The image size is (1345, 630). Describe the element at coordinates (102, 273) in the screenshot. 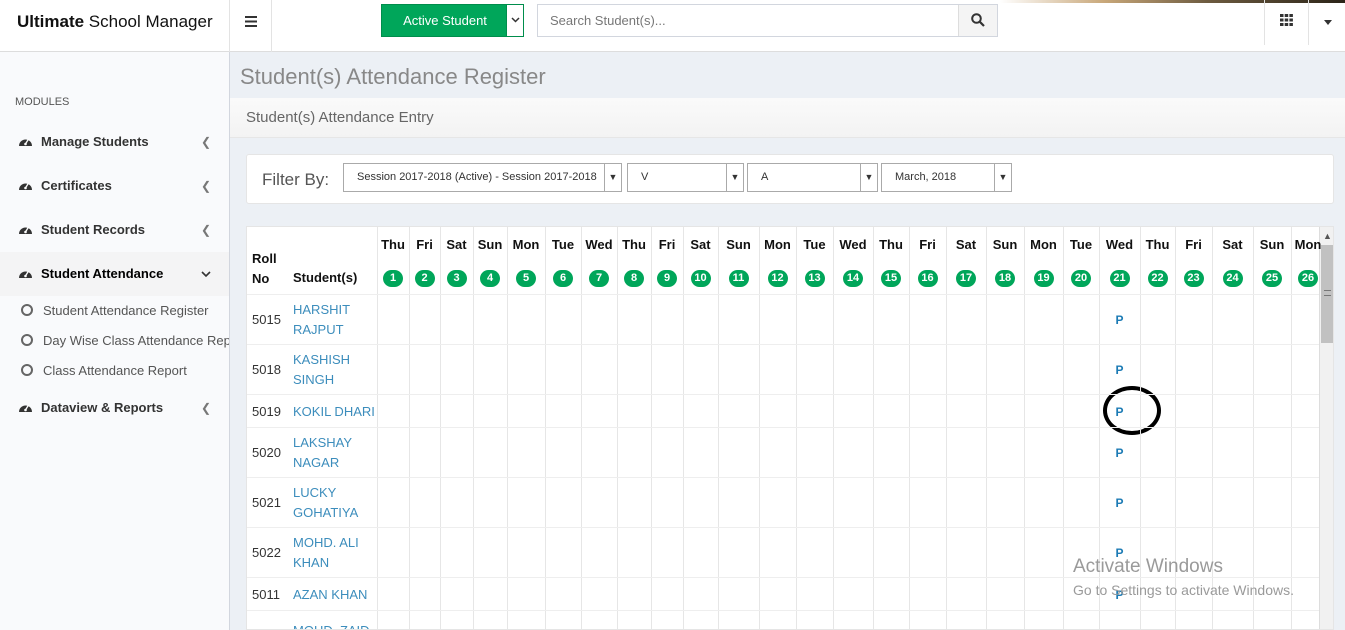

I see `sidebar-item-label: Student Attendance` at that location.